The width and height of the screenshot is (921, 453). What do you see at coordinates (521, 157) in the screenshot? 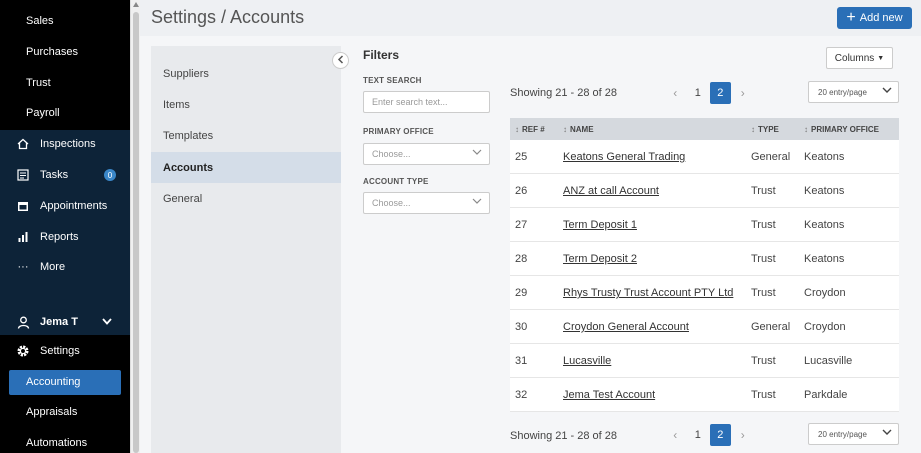
I see `cell-ref: 25` at bounding box center [521, 157].